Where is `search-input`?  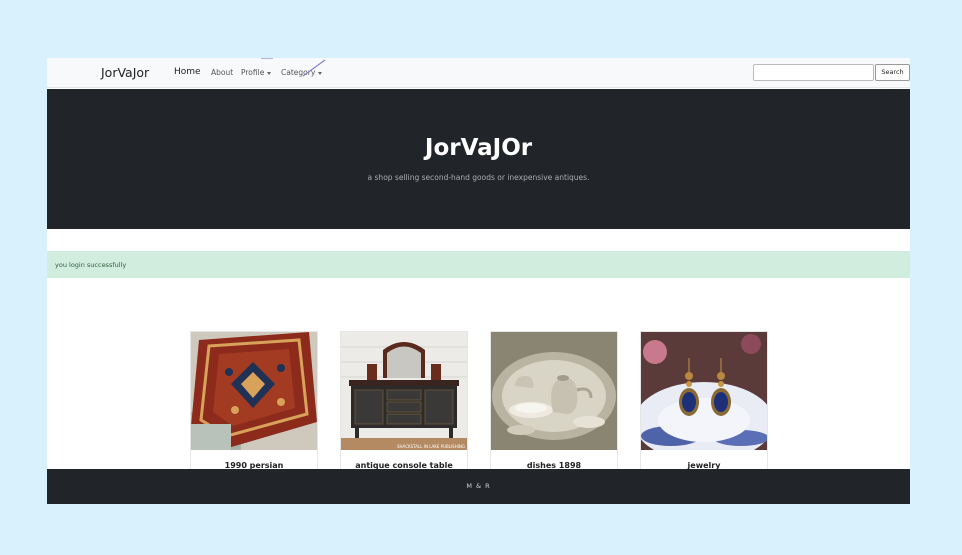
search-input is located at coordinates (813, 72).